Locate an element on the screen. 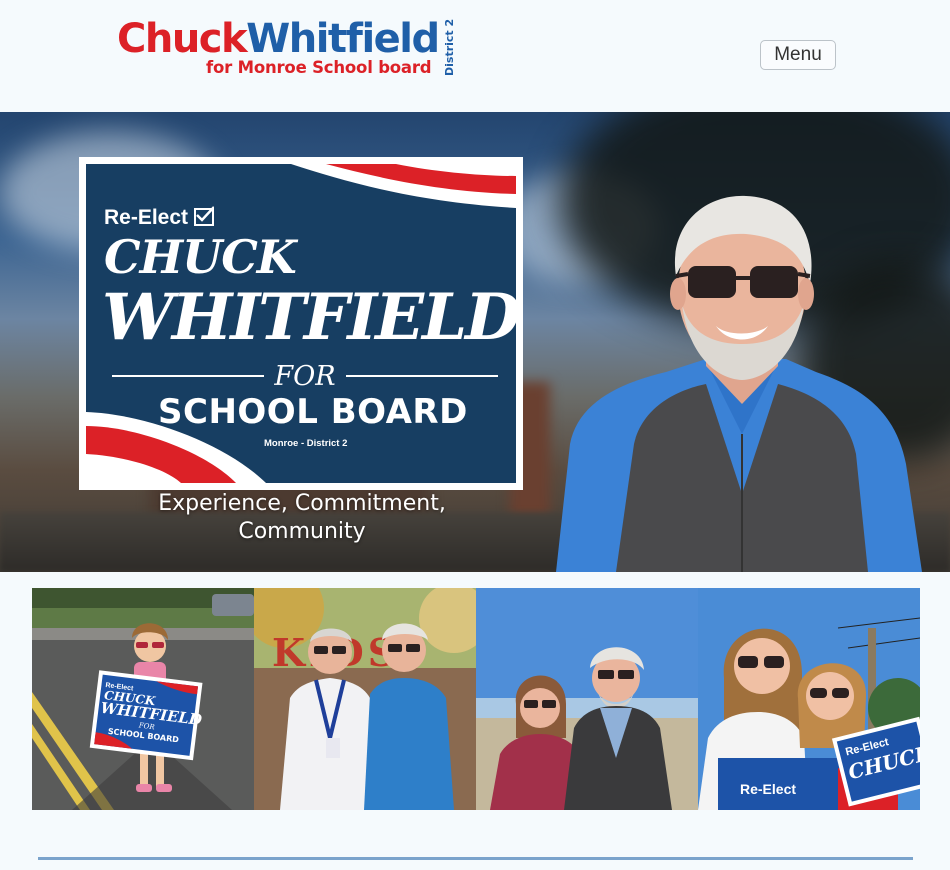 Image resolution: width=950 pixels, height=870 pixels. sign-re-elect-label: Re-Elect is located at coordinates (146, 217).